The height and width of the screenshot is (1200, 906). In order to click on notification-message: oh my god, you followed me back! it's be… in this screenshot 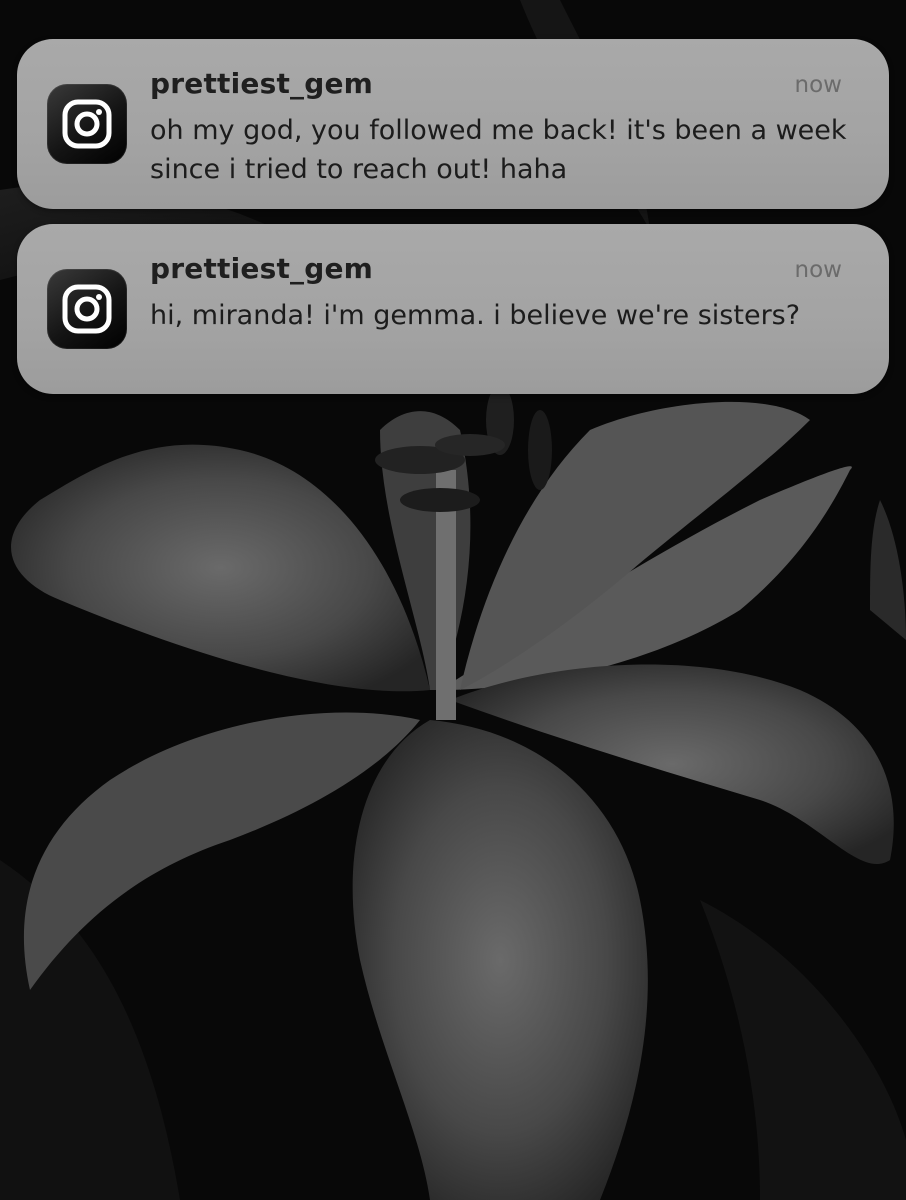, I will do `click(498, 150)`.